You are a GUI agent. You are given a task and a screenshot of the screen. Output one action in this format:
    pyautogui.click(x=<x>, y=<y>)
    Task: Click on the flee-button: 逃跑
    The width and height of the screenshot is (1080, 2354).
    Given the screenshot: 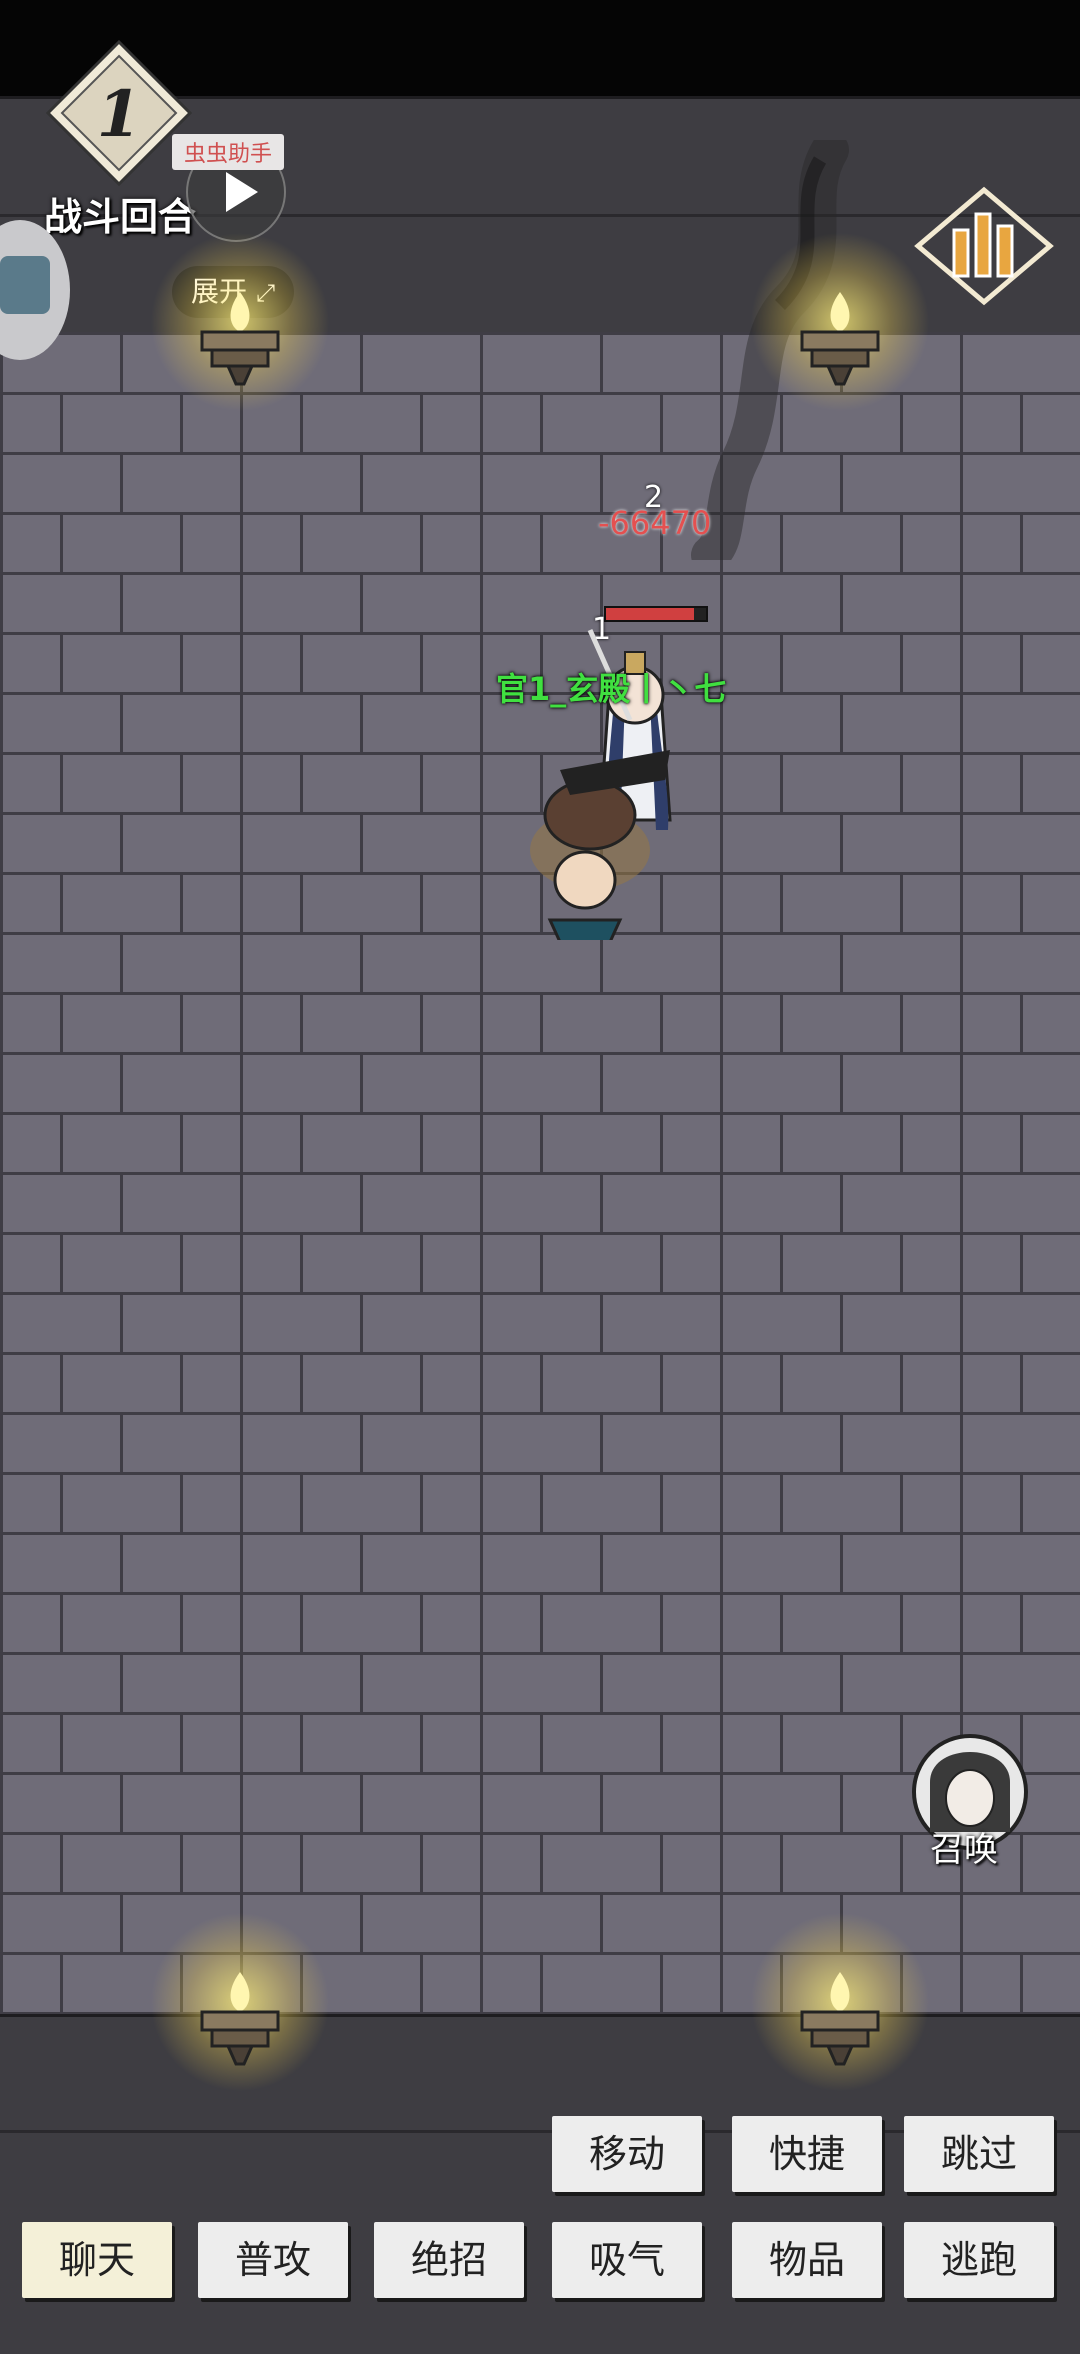 What is the action you would take?
    pyautogui.click(x=979, y=2260)
    